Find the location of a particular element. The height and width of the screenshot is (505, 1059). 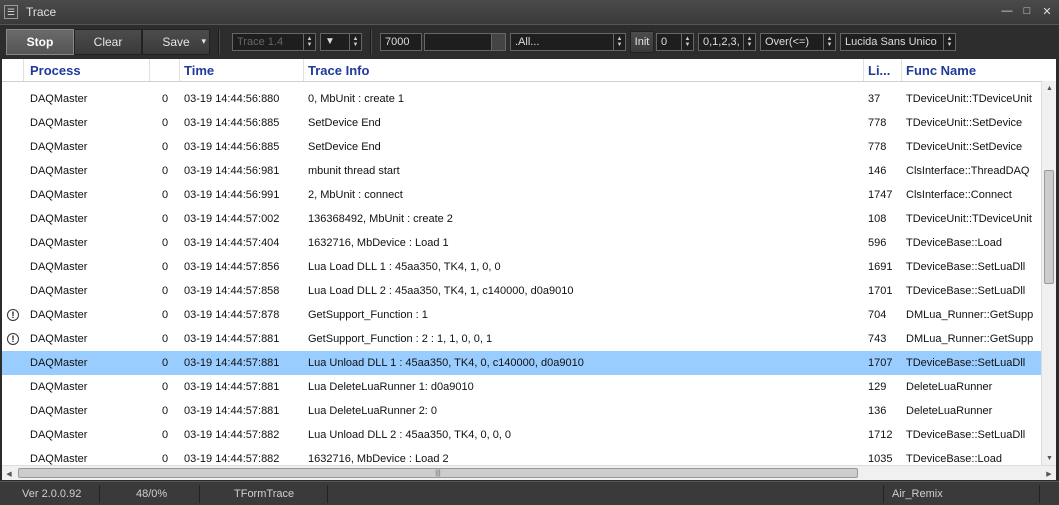

cell-func-name: TDeviceUnit::TDeviceUnit is located at coordinates (969, 219).